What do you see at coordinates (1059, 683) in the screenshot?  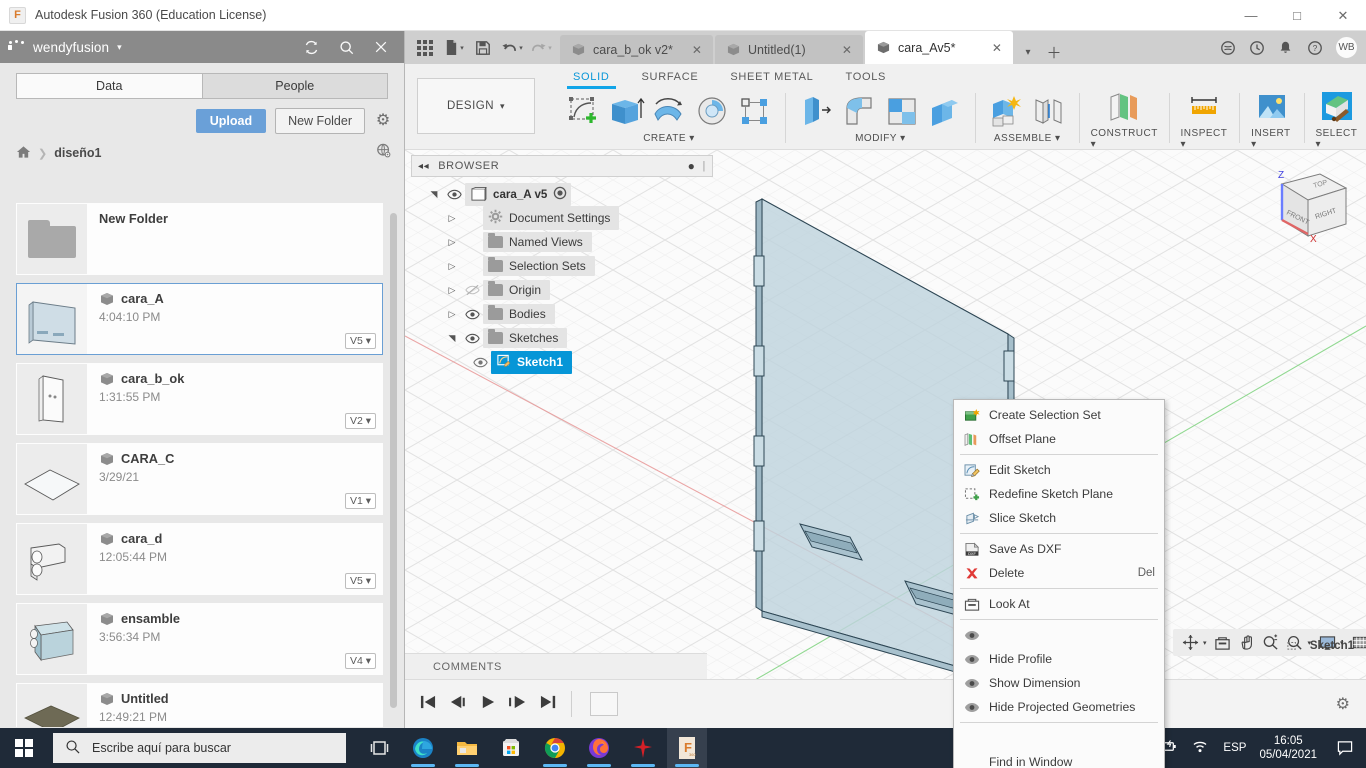 I see `menu-item-hide-projected-geometries: Show Dimension` at bounding box center [1059, 683].